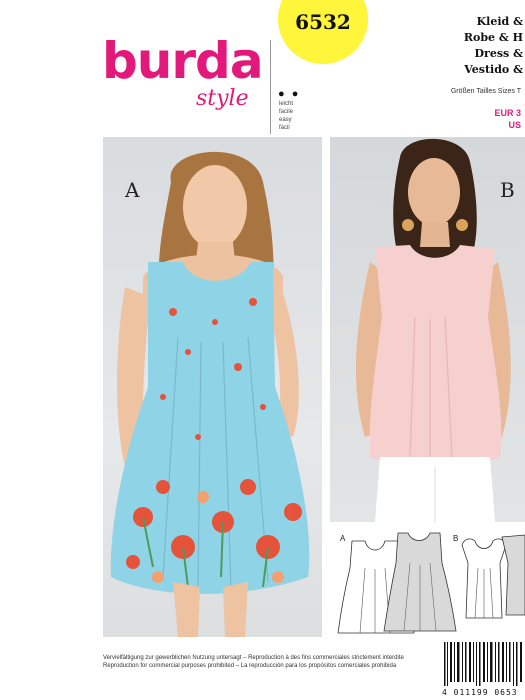  Describe the element at coordinates (498, 53) in the screenshot. I see `title-en: Dress &` at that location.